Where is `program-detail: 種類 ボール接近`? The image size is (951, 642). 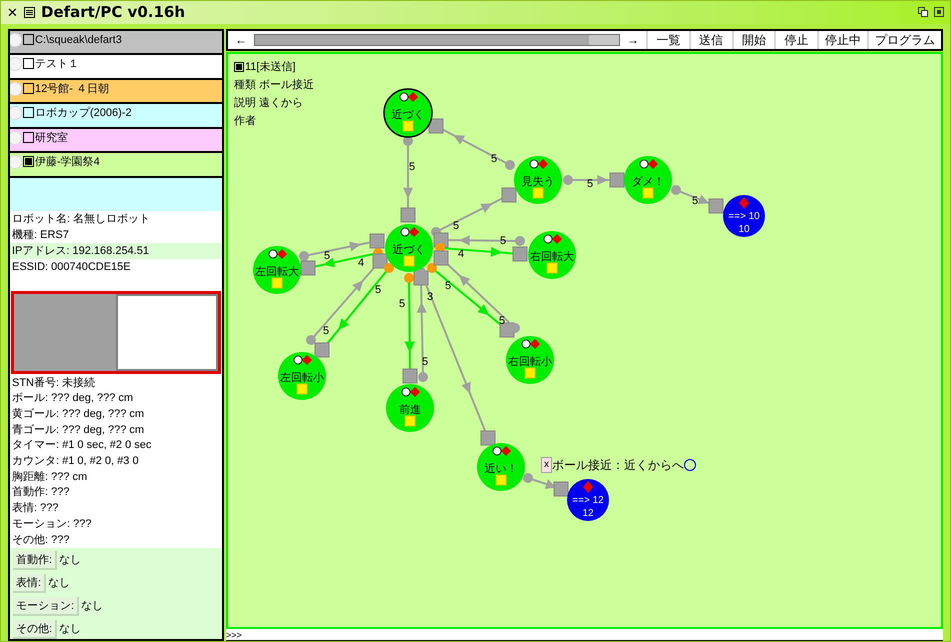
program-detail: 種類 ボール接近 is located at coordinates (274, 85).